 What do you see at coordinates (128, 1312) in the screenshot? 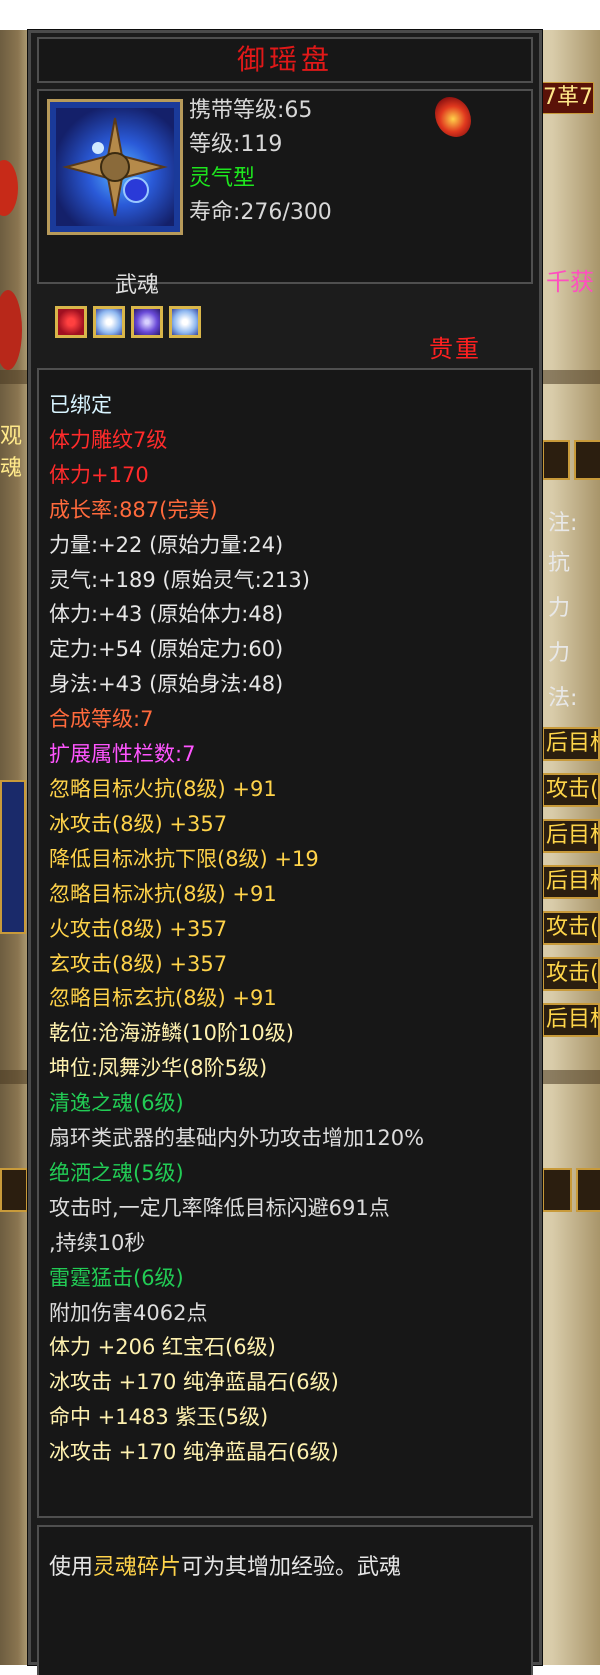
I see `attribute-line: 附加伤害4062点` at bounding box center [128, 1312].